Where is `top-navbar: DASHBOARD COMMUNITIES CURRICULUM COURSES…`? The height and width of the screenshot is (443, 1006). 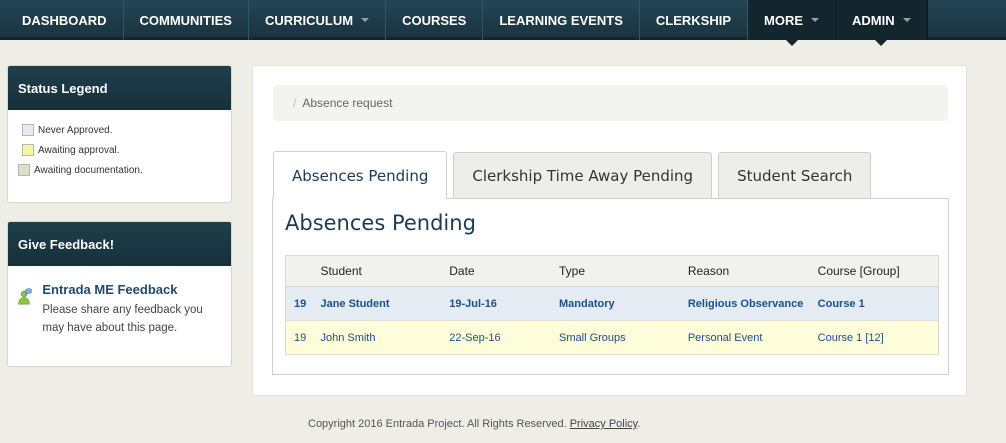
top-navbar: DASHBOARD COMMUNITIES CURRICULUM COURSES… is located at coordinates (503, 23).